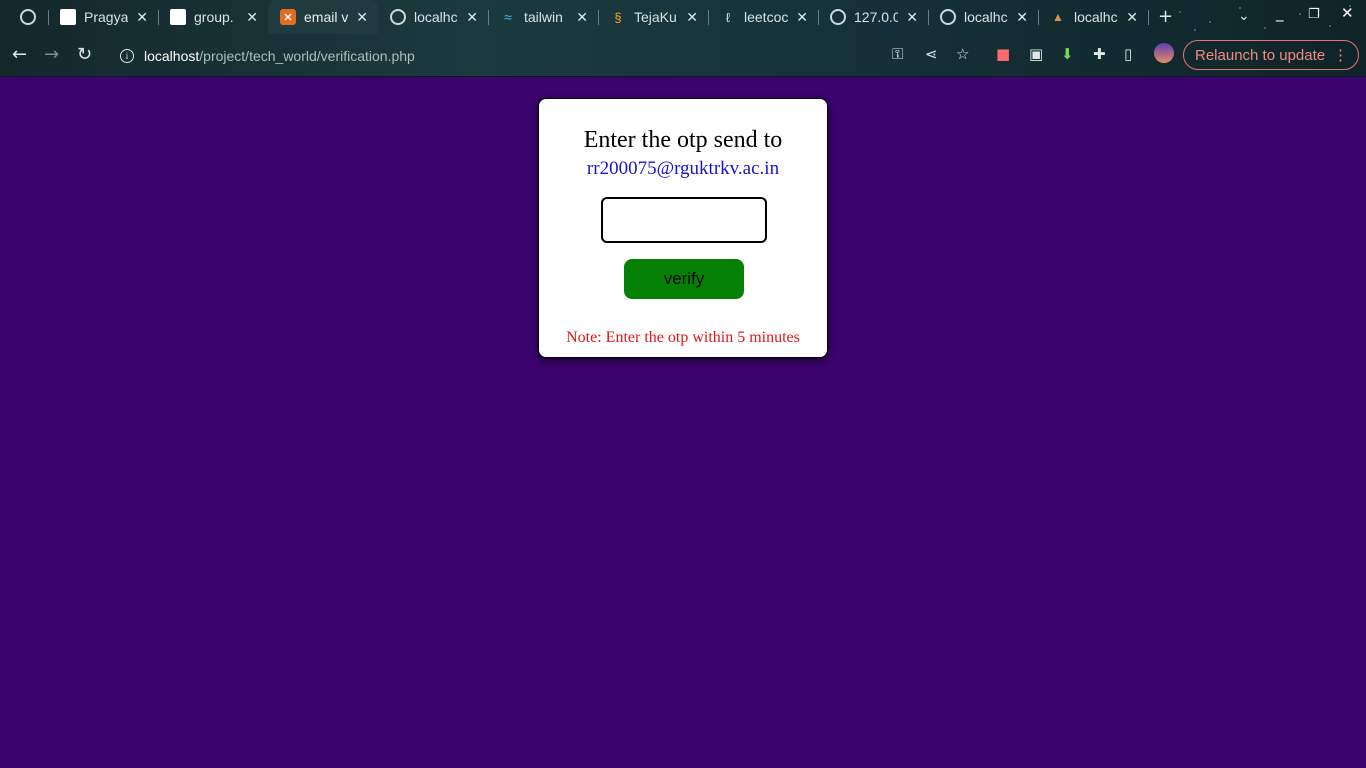  What do you see at coordinates (326, 17) in the screenshot?
I see `tab-title: email v` at bounding box center [326, 17].